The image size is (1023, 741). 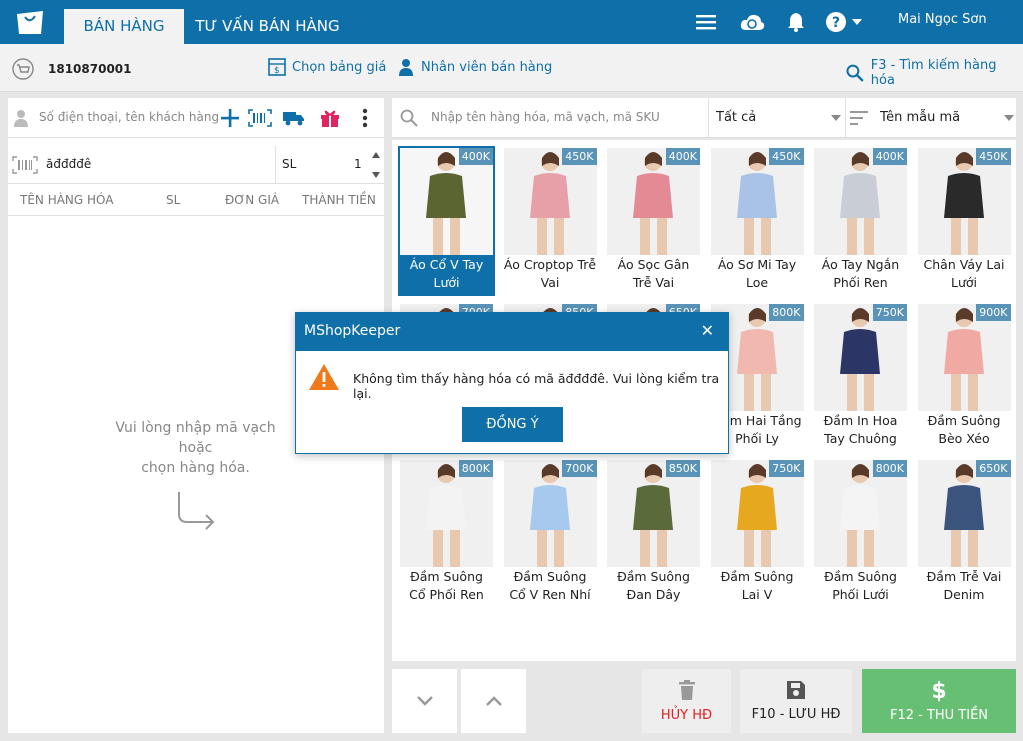 I want to click on product-card: 900K Đầm Suông Bèo Xéo, so click(x=964, y=377).